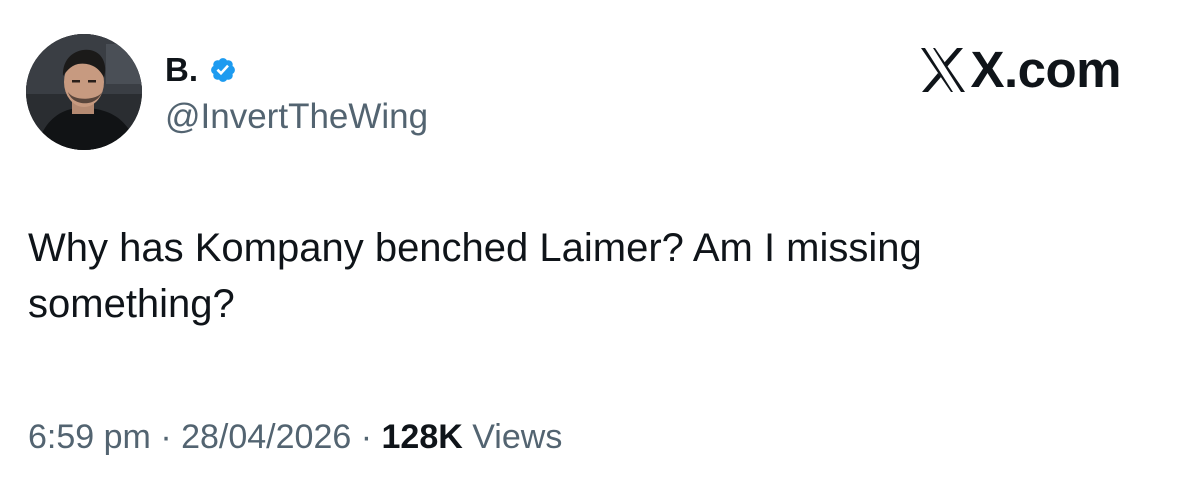  I want to click on brand-watermark: X.com, so click(1019, 70).